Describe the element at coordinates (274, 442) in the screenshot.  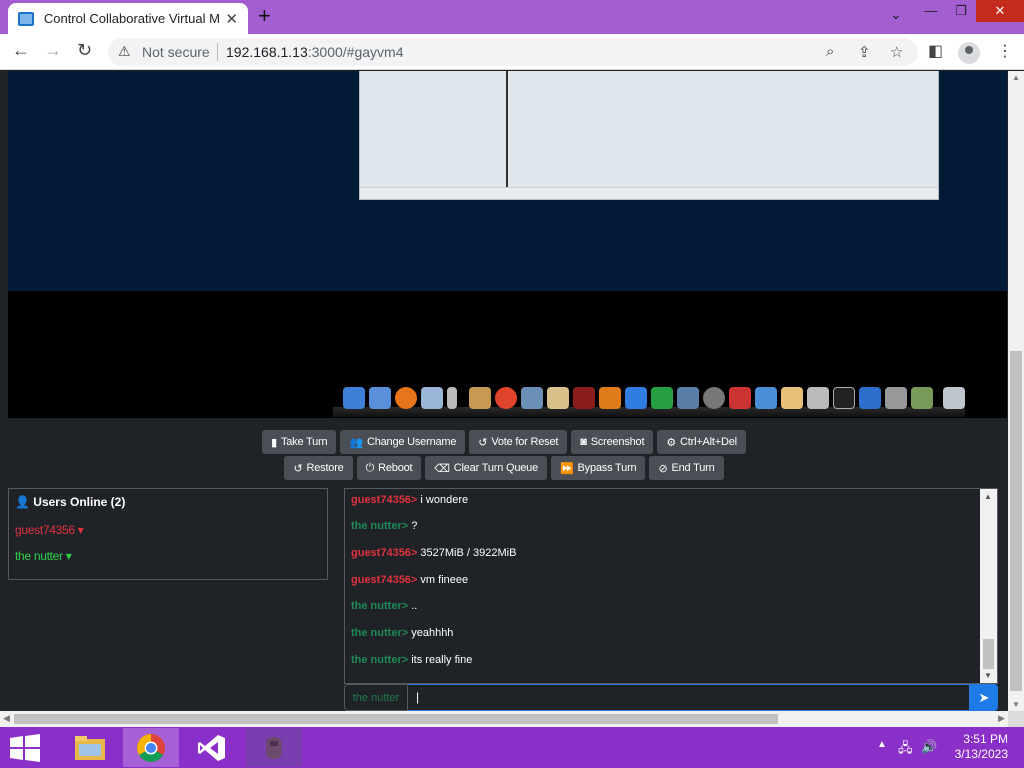
I see `user-icon: ▮` at that location.